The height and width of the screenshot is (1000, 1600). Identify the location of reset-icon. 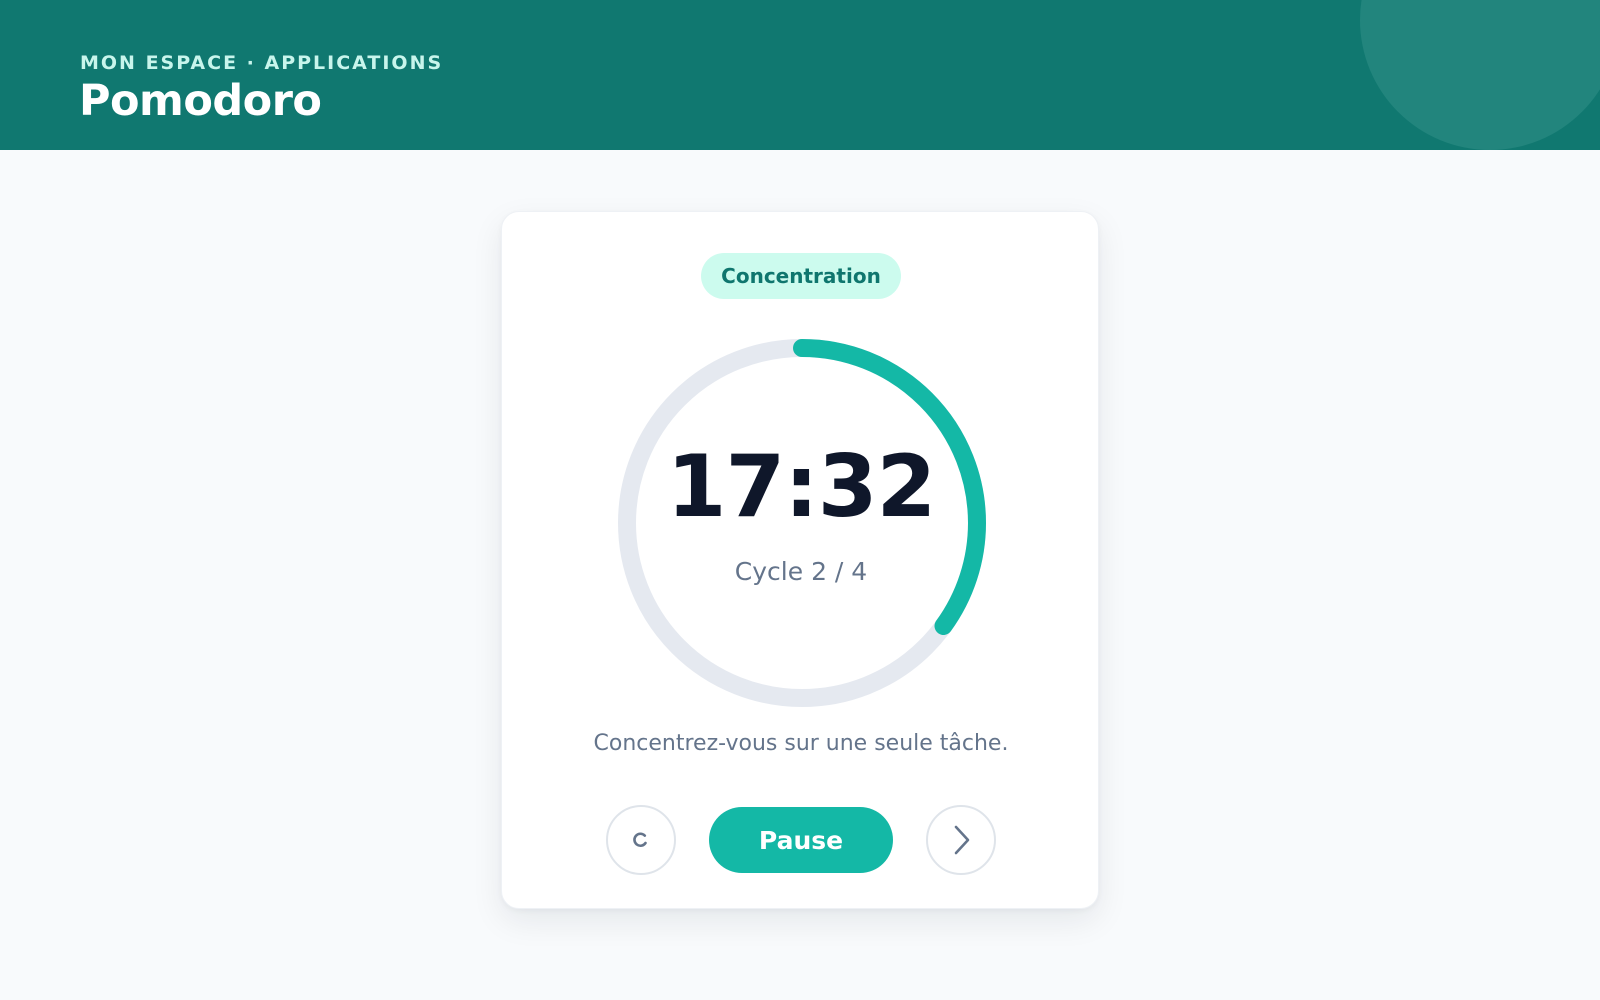
(640, 840).